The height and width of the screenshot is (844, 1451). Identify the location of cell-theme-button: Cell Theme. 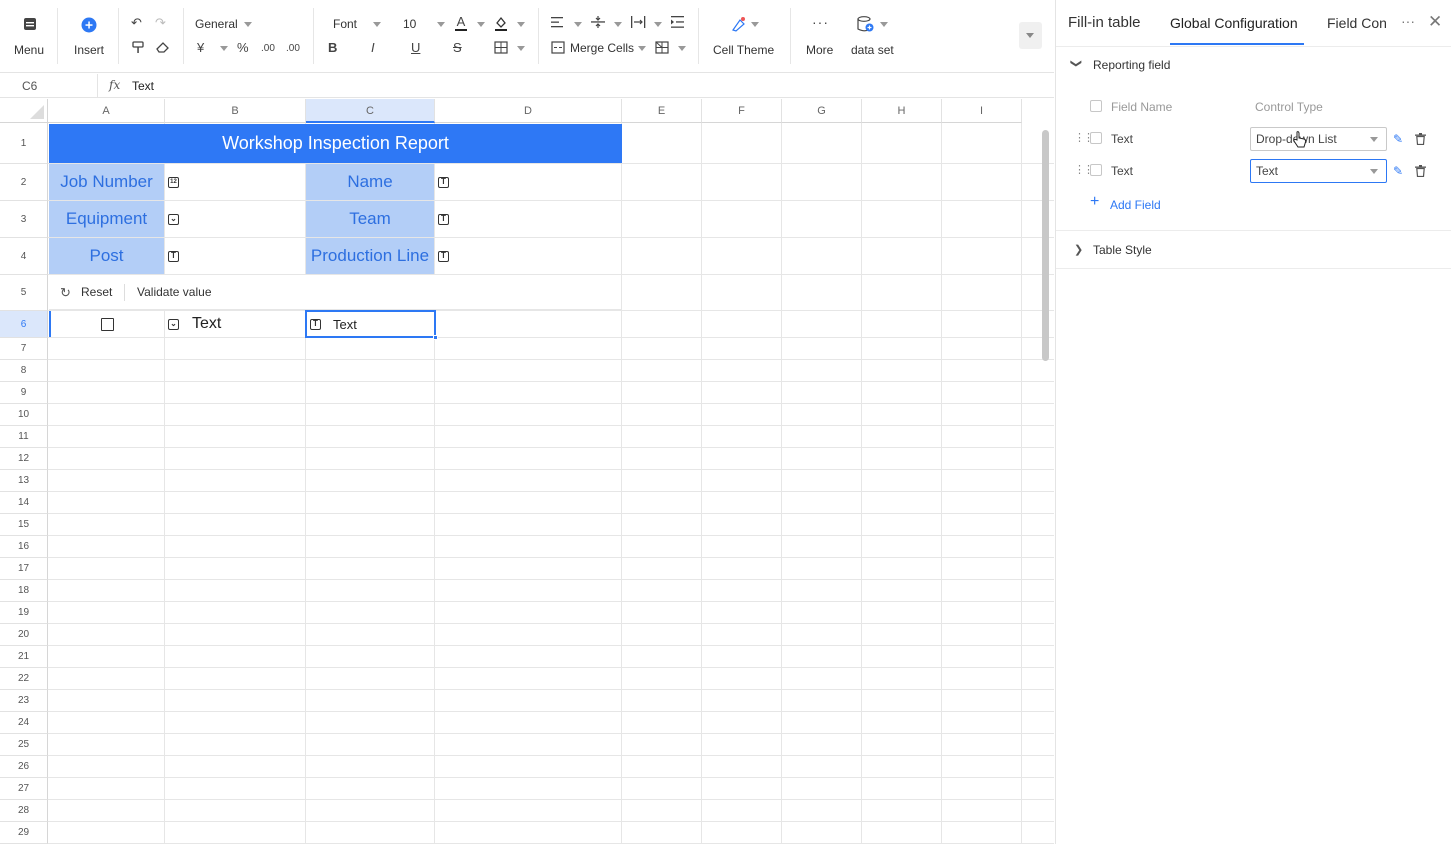
(743, 50).